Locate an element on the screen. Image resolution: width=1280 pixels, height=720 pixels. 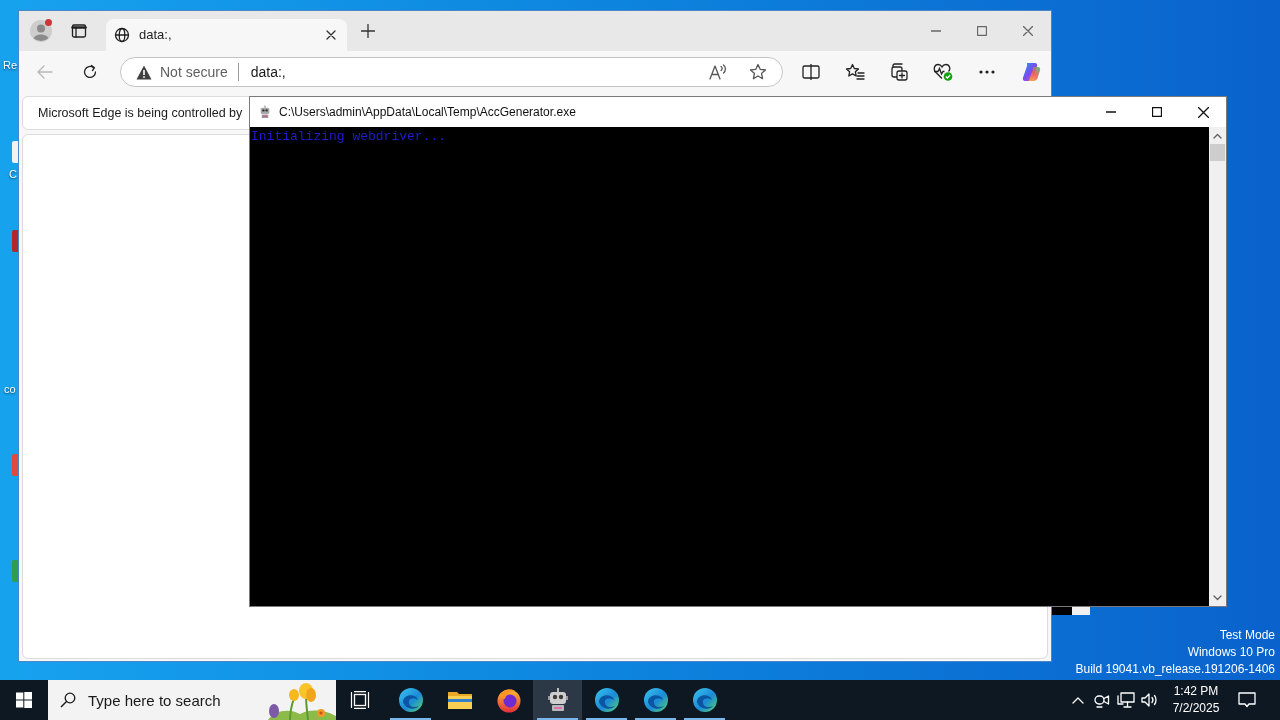
windows-logo-icon is located at coordinates (24, 700).